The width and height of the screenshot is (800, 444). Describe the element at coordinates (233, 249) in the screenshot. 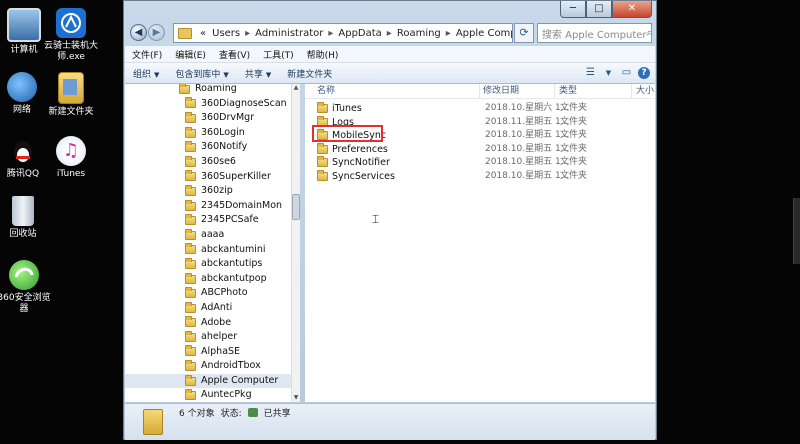

I see `tree-item-label: abckantumini` at that location.